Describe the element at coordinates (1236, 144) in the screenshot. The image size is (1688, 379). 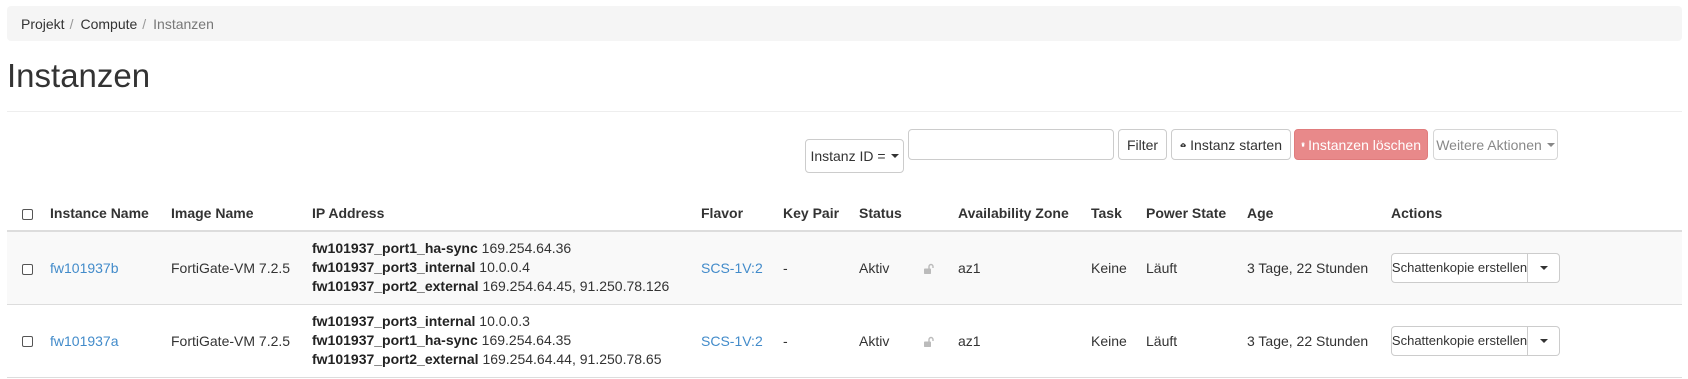
I see `launch-instance-label: Instanz starten` at that location.